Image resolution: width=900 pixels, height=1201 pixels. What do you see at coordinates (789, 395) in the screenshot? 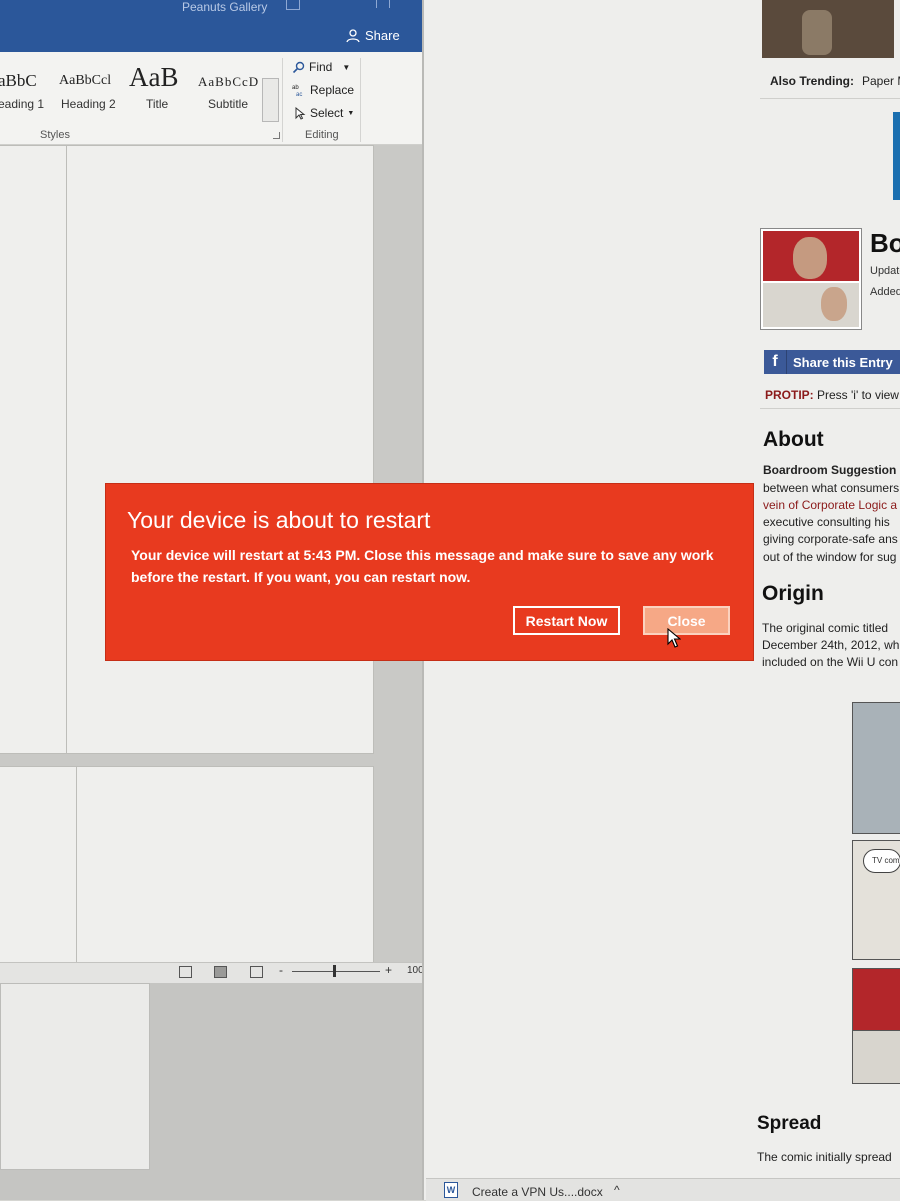
I see `protip-label: PROTIP:` at bounding box center [789, 395].